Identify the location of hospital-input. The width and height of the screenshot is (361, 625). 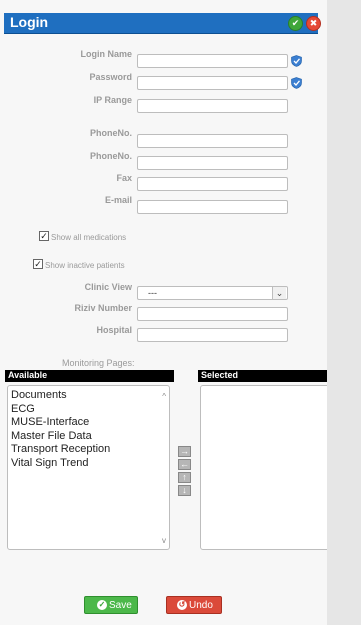
(212, 335).